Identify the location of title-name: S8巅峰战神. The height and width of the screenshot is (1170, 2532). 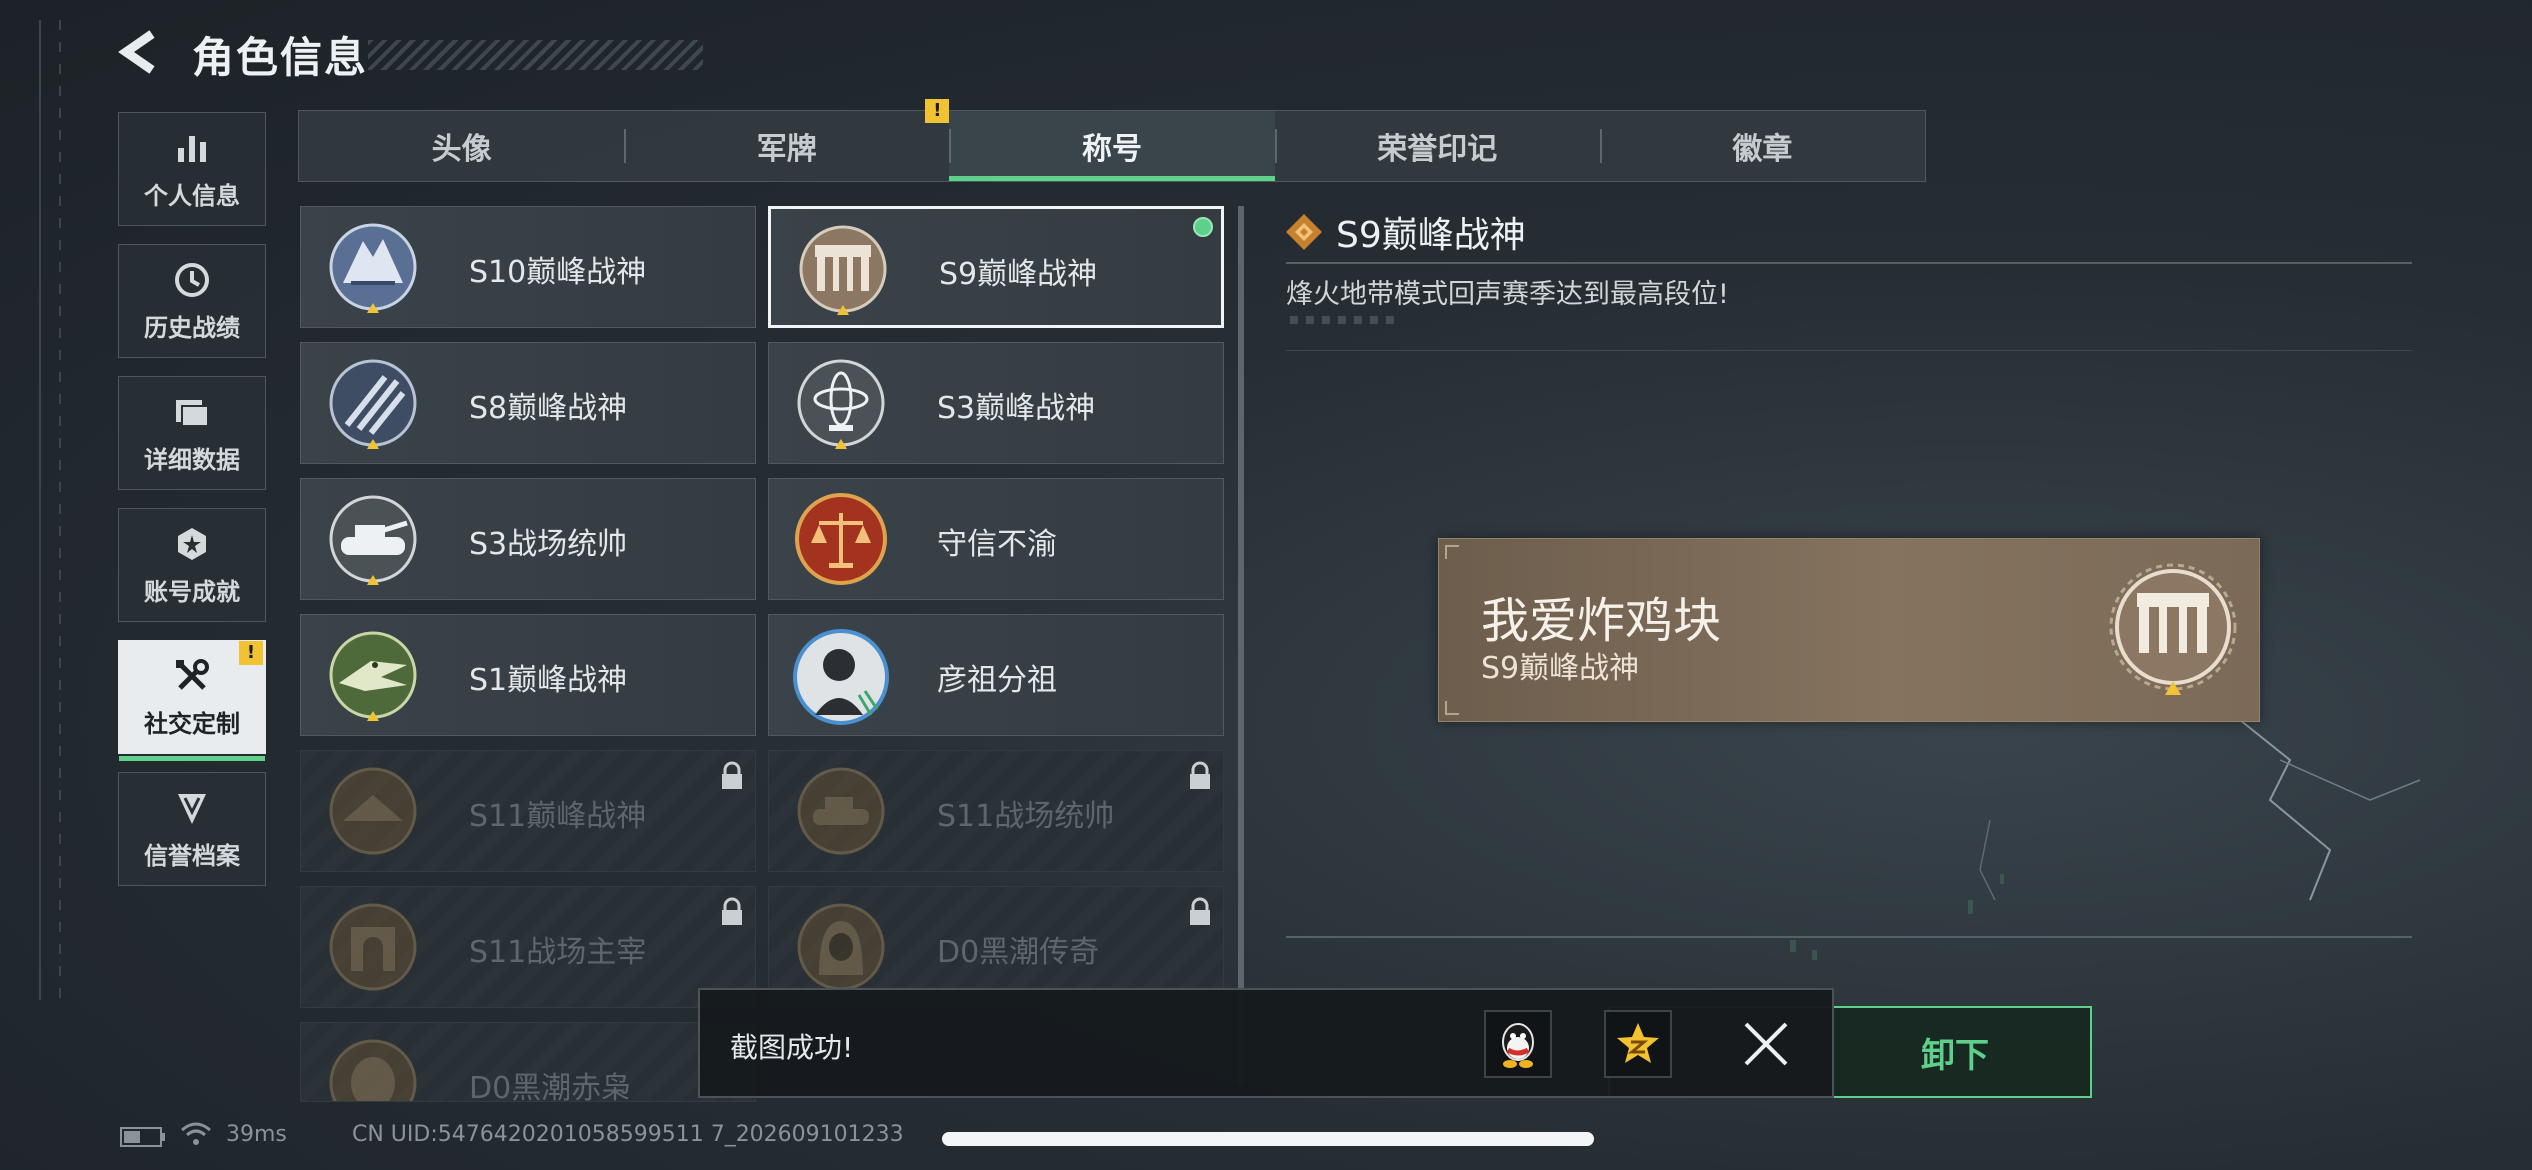
(548, 408).